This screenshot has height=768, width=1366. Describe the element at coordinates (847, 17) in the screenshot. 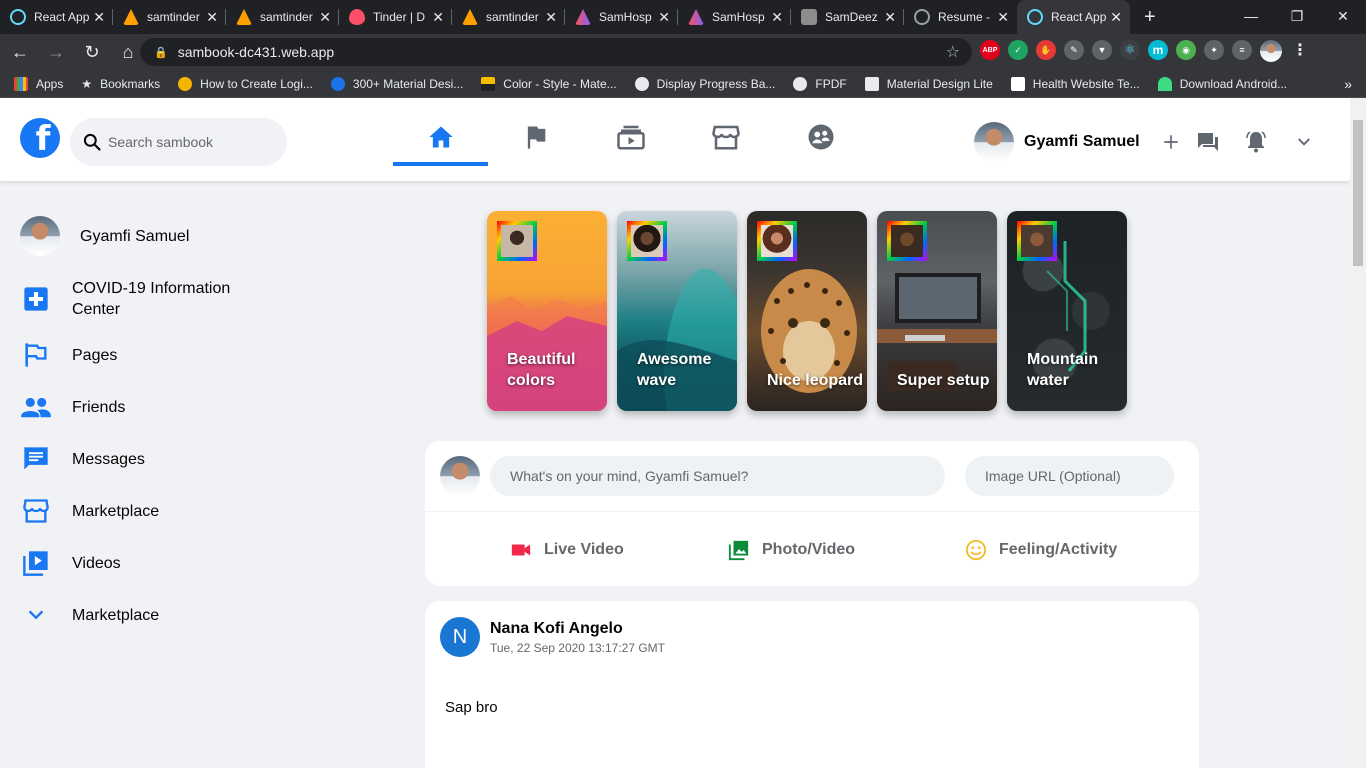

I see `browser-tab: SamDeez ✕` at that location.